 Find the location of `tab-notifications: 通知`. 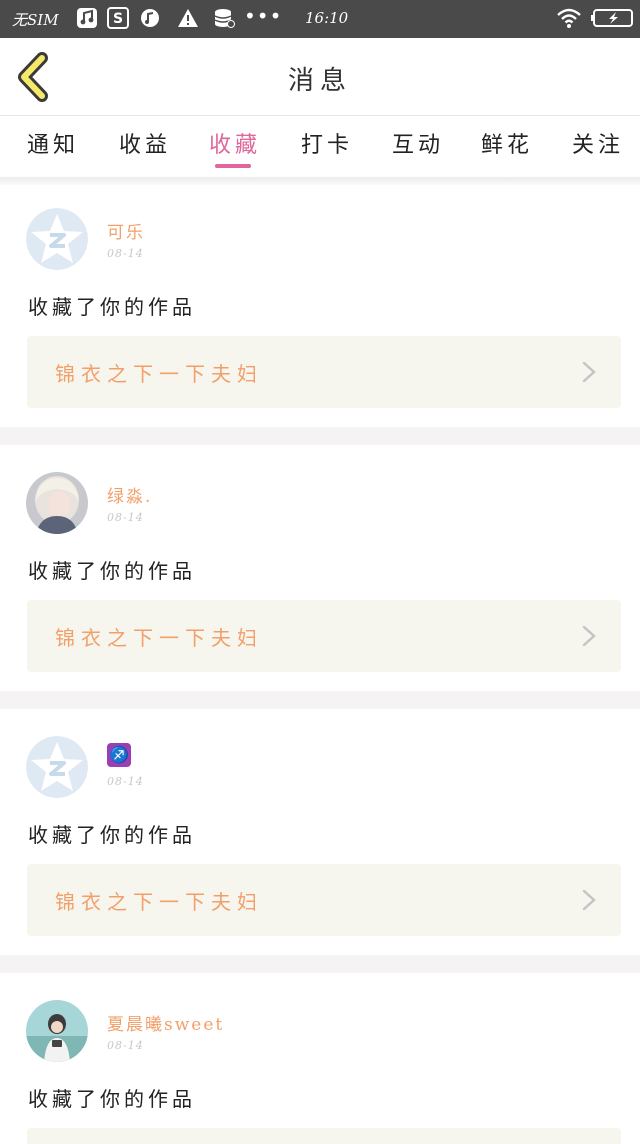

tab-notifications: 通知 is located at coordinates (53, 143).